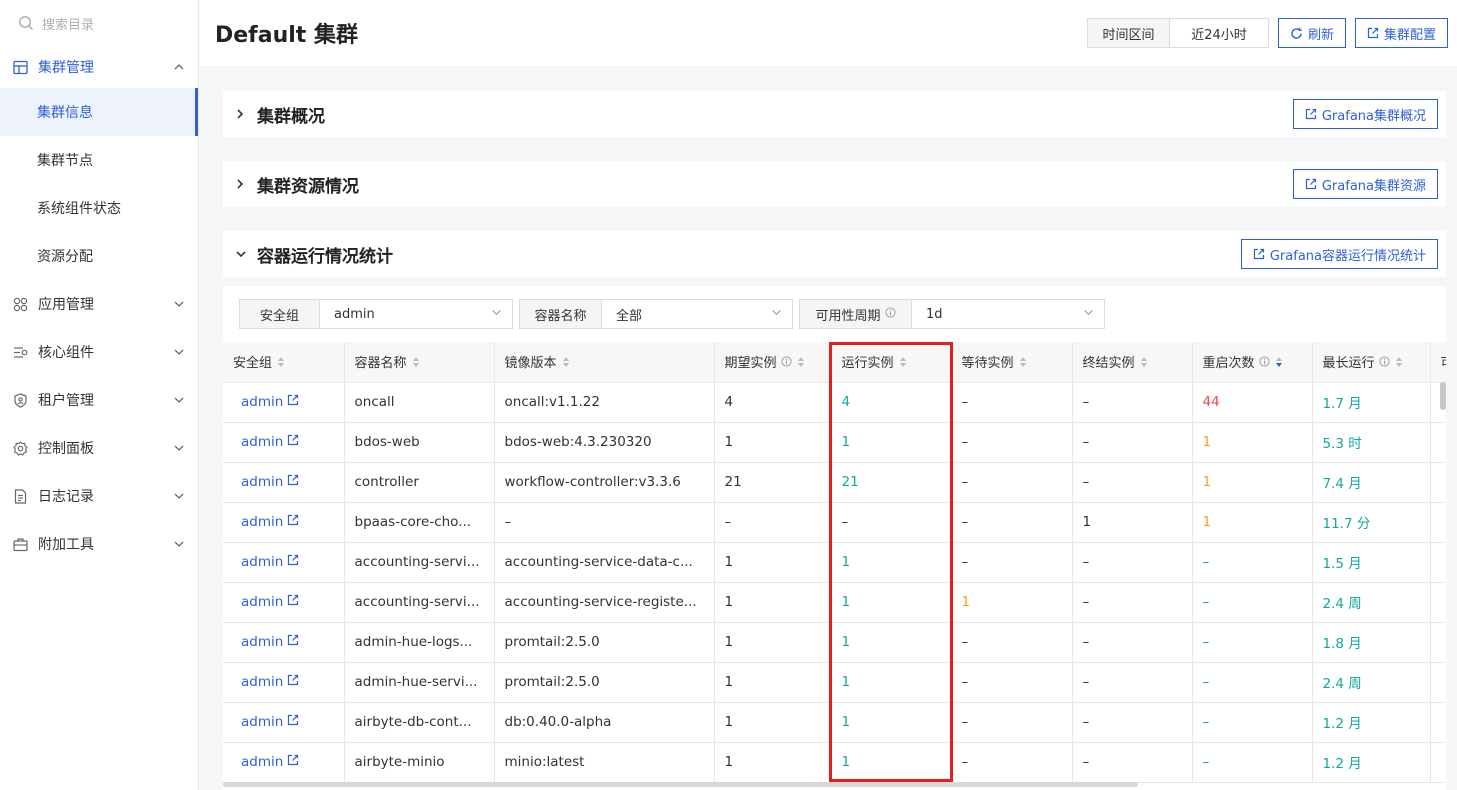  I want to click on column-header: 运行实例, so click(891, 362).